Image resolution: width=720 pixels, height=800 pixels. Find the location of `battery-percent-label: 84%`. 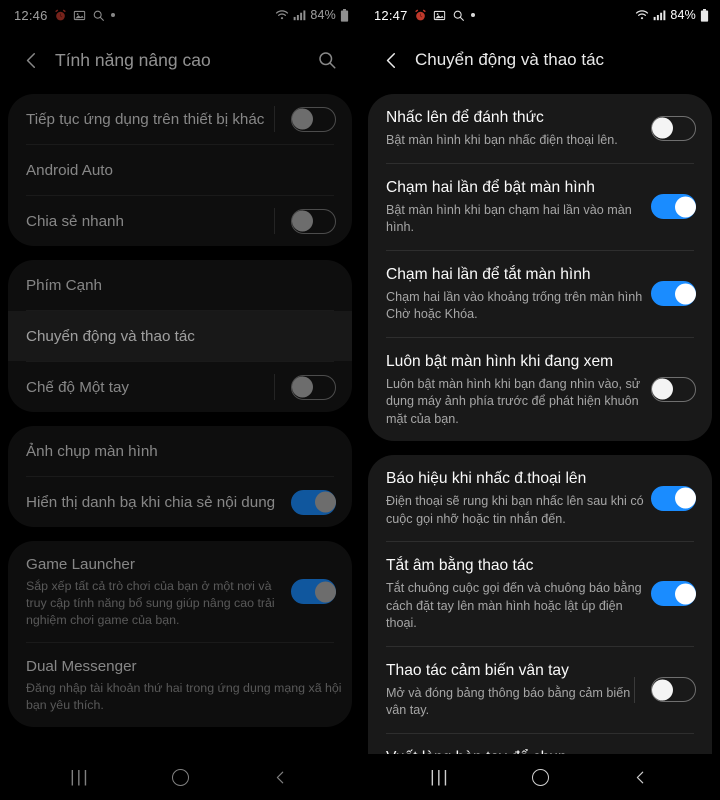

battery-percent-label: 84% is located at coordinates (683, 15).